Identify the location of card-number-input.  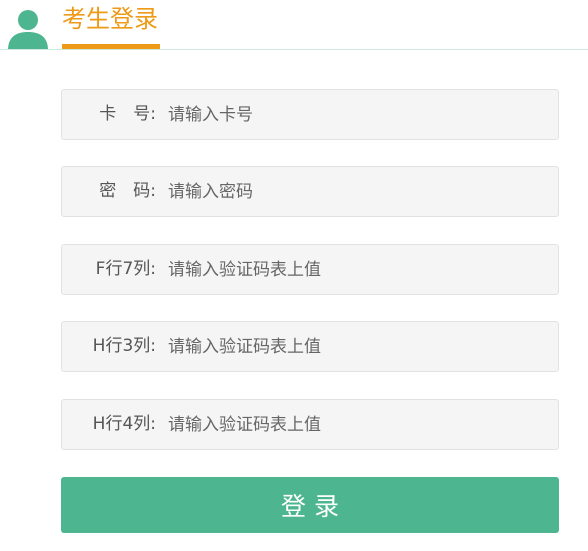
(358, 114).